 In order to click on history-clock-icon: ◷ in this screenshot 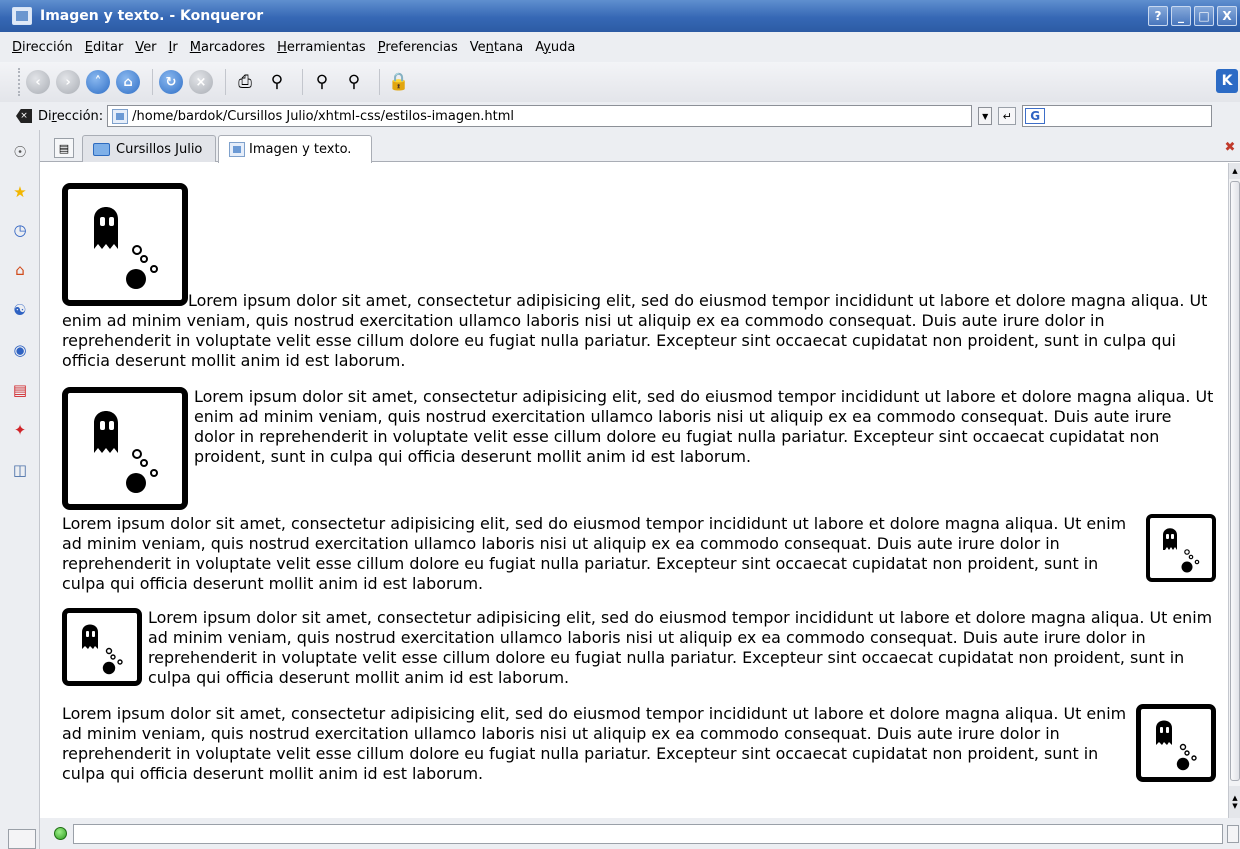, I will do `click(20, 230)`.